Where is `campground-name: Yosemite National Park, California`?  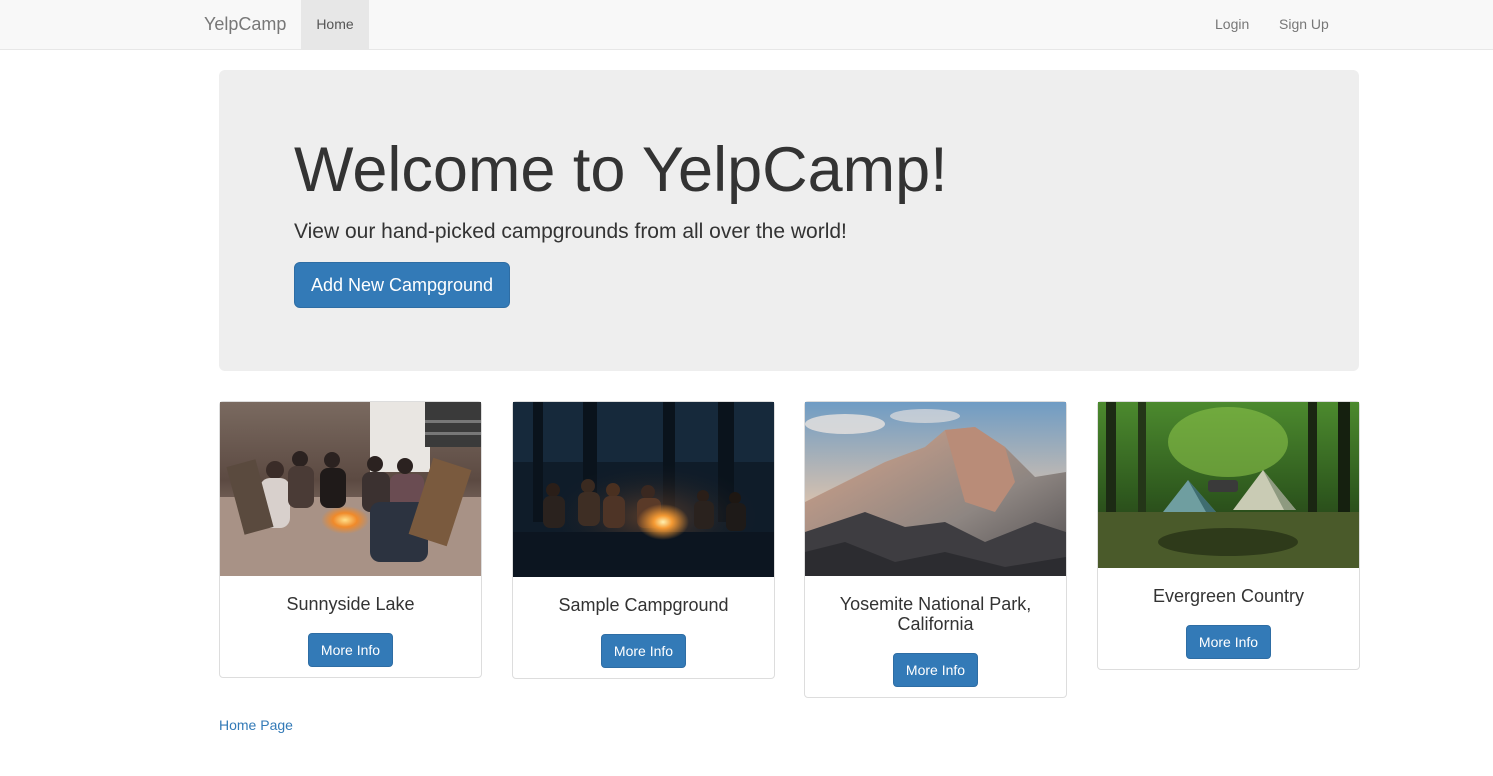
campground-name: Yosemite National Park, California is located at coordinates (935, 614).